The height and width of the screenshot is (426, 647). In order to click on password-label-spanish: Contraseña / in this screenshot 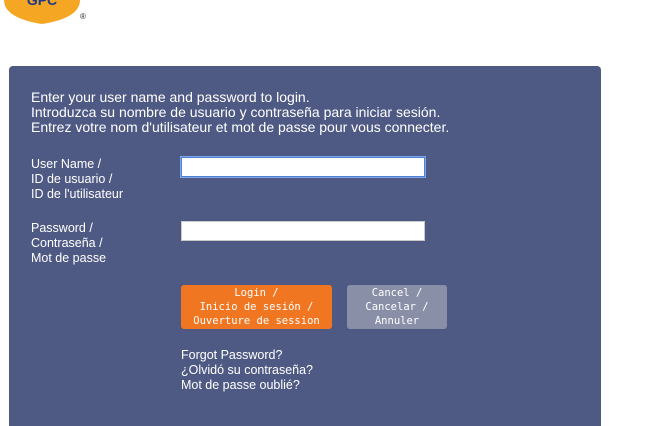, I will do `click(67, 243)`.